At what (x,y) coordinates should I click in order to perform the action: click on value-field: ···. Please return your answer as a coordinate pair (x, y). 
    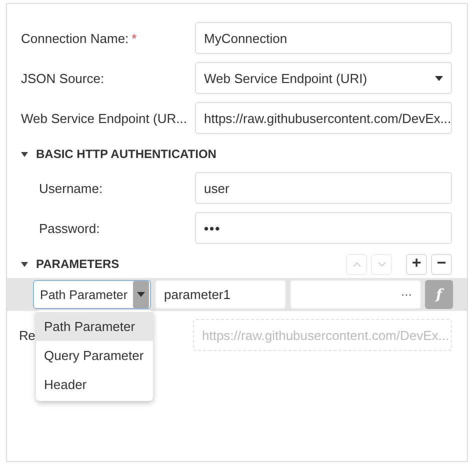
    Looking at the image, I should click on (355, 294).